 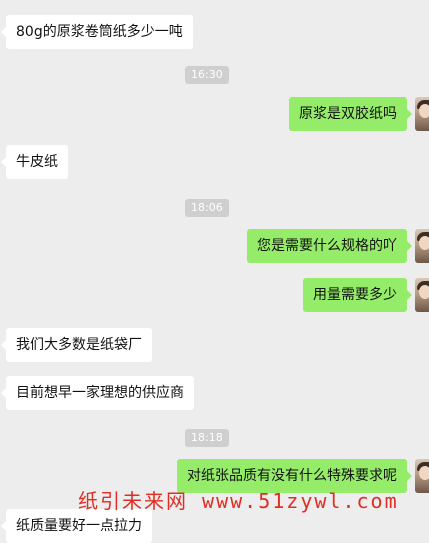 What do you see at coordinates (357, 295) in the screenshot?
I see `message-bubble: 用量需要多少` at bounding box center [357, 295].